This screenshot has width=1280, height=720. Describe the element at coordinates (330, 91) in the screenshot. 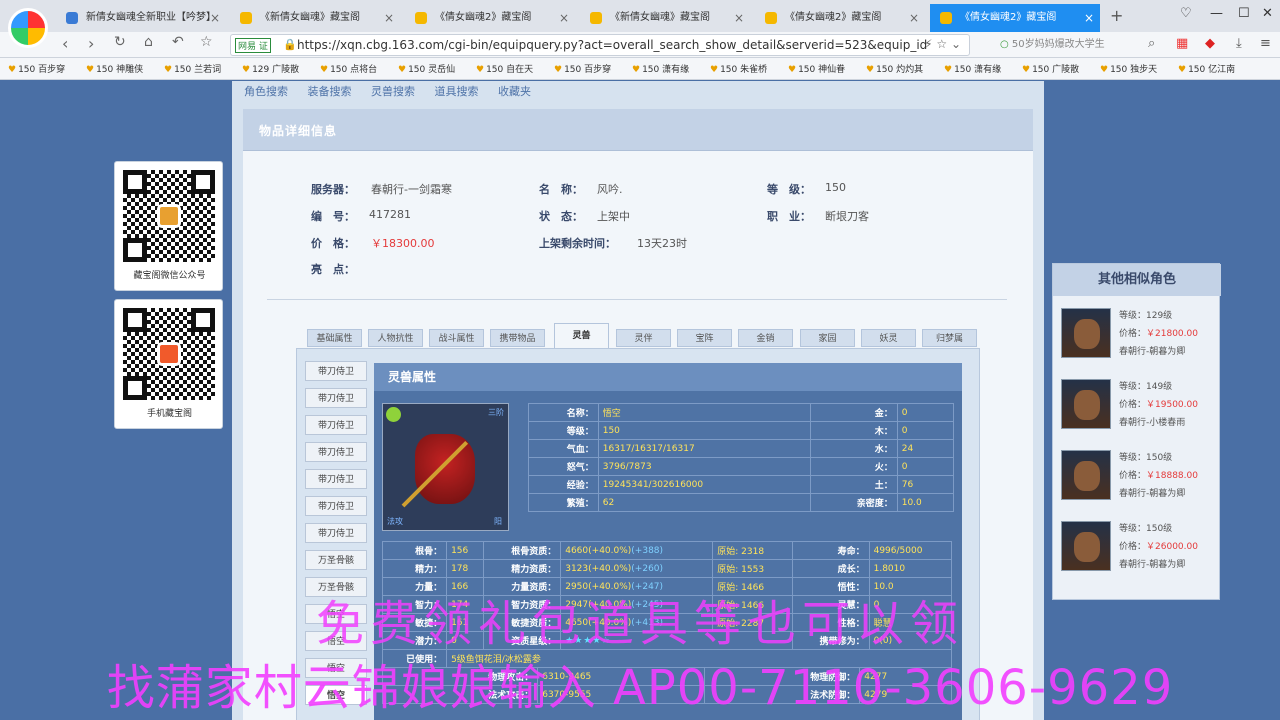

I see `nav-equip-search: 装备搜索` at that location.